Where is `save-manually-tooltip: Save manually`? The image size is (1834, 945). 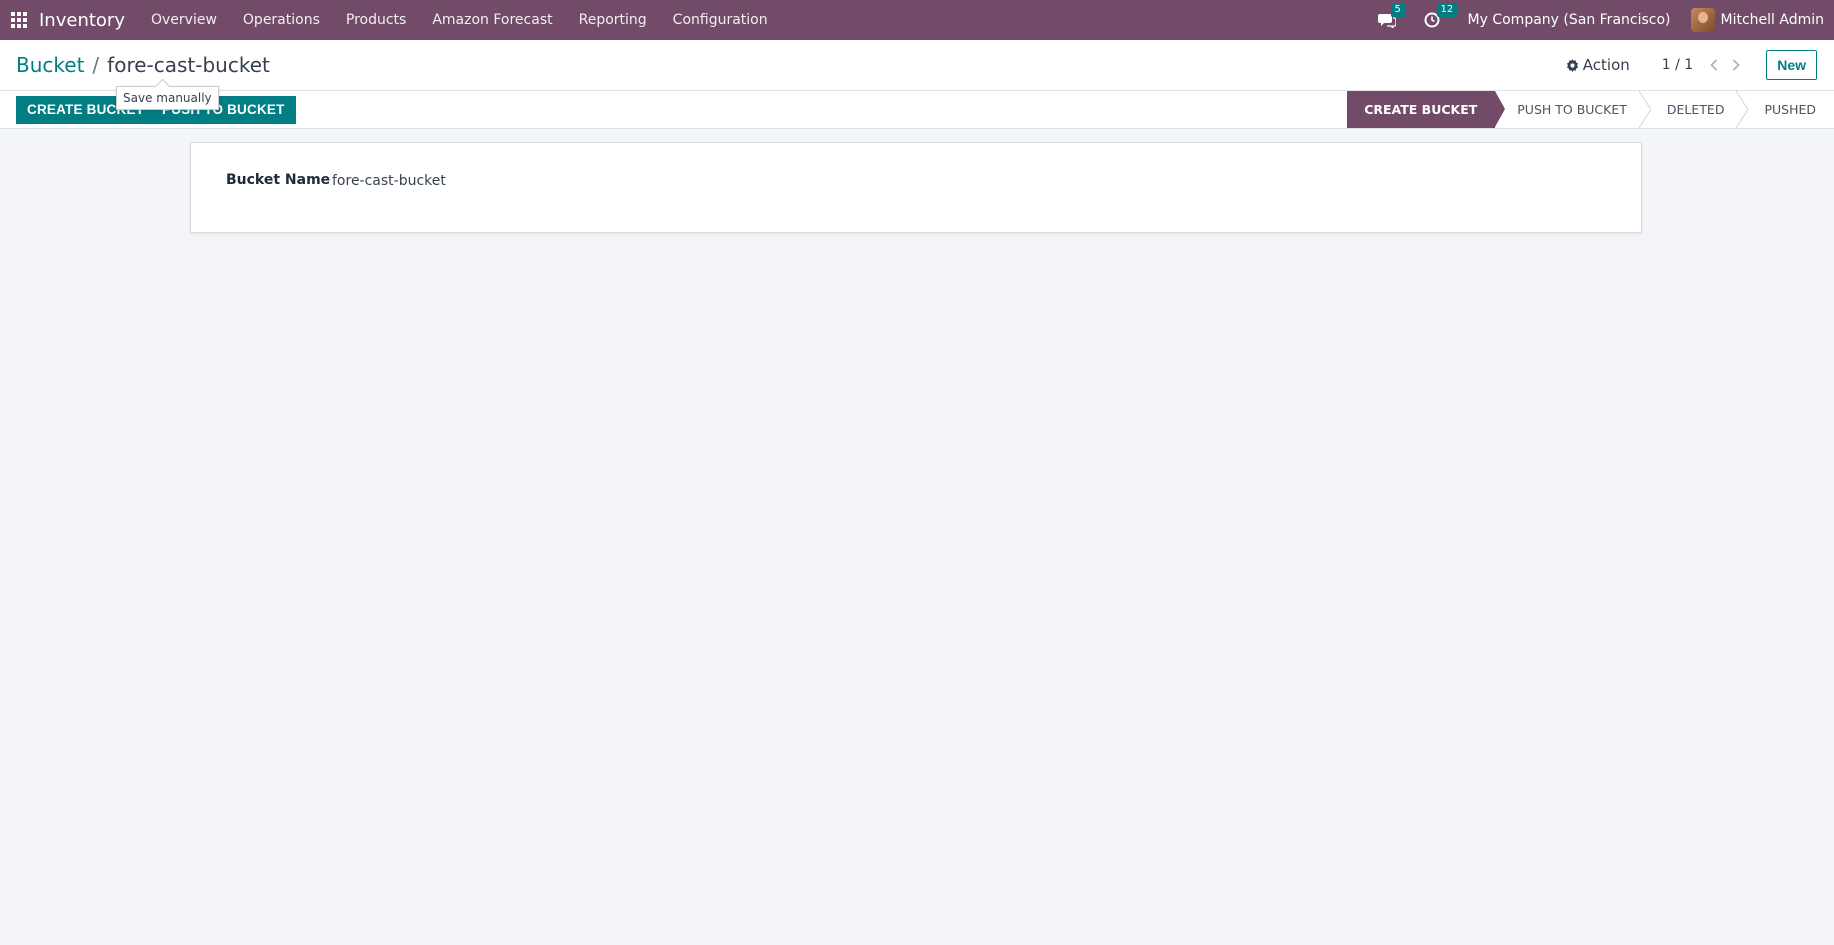
save-manually-tooltip: Save manually is located at coordinates (167, 98).